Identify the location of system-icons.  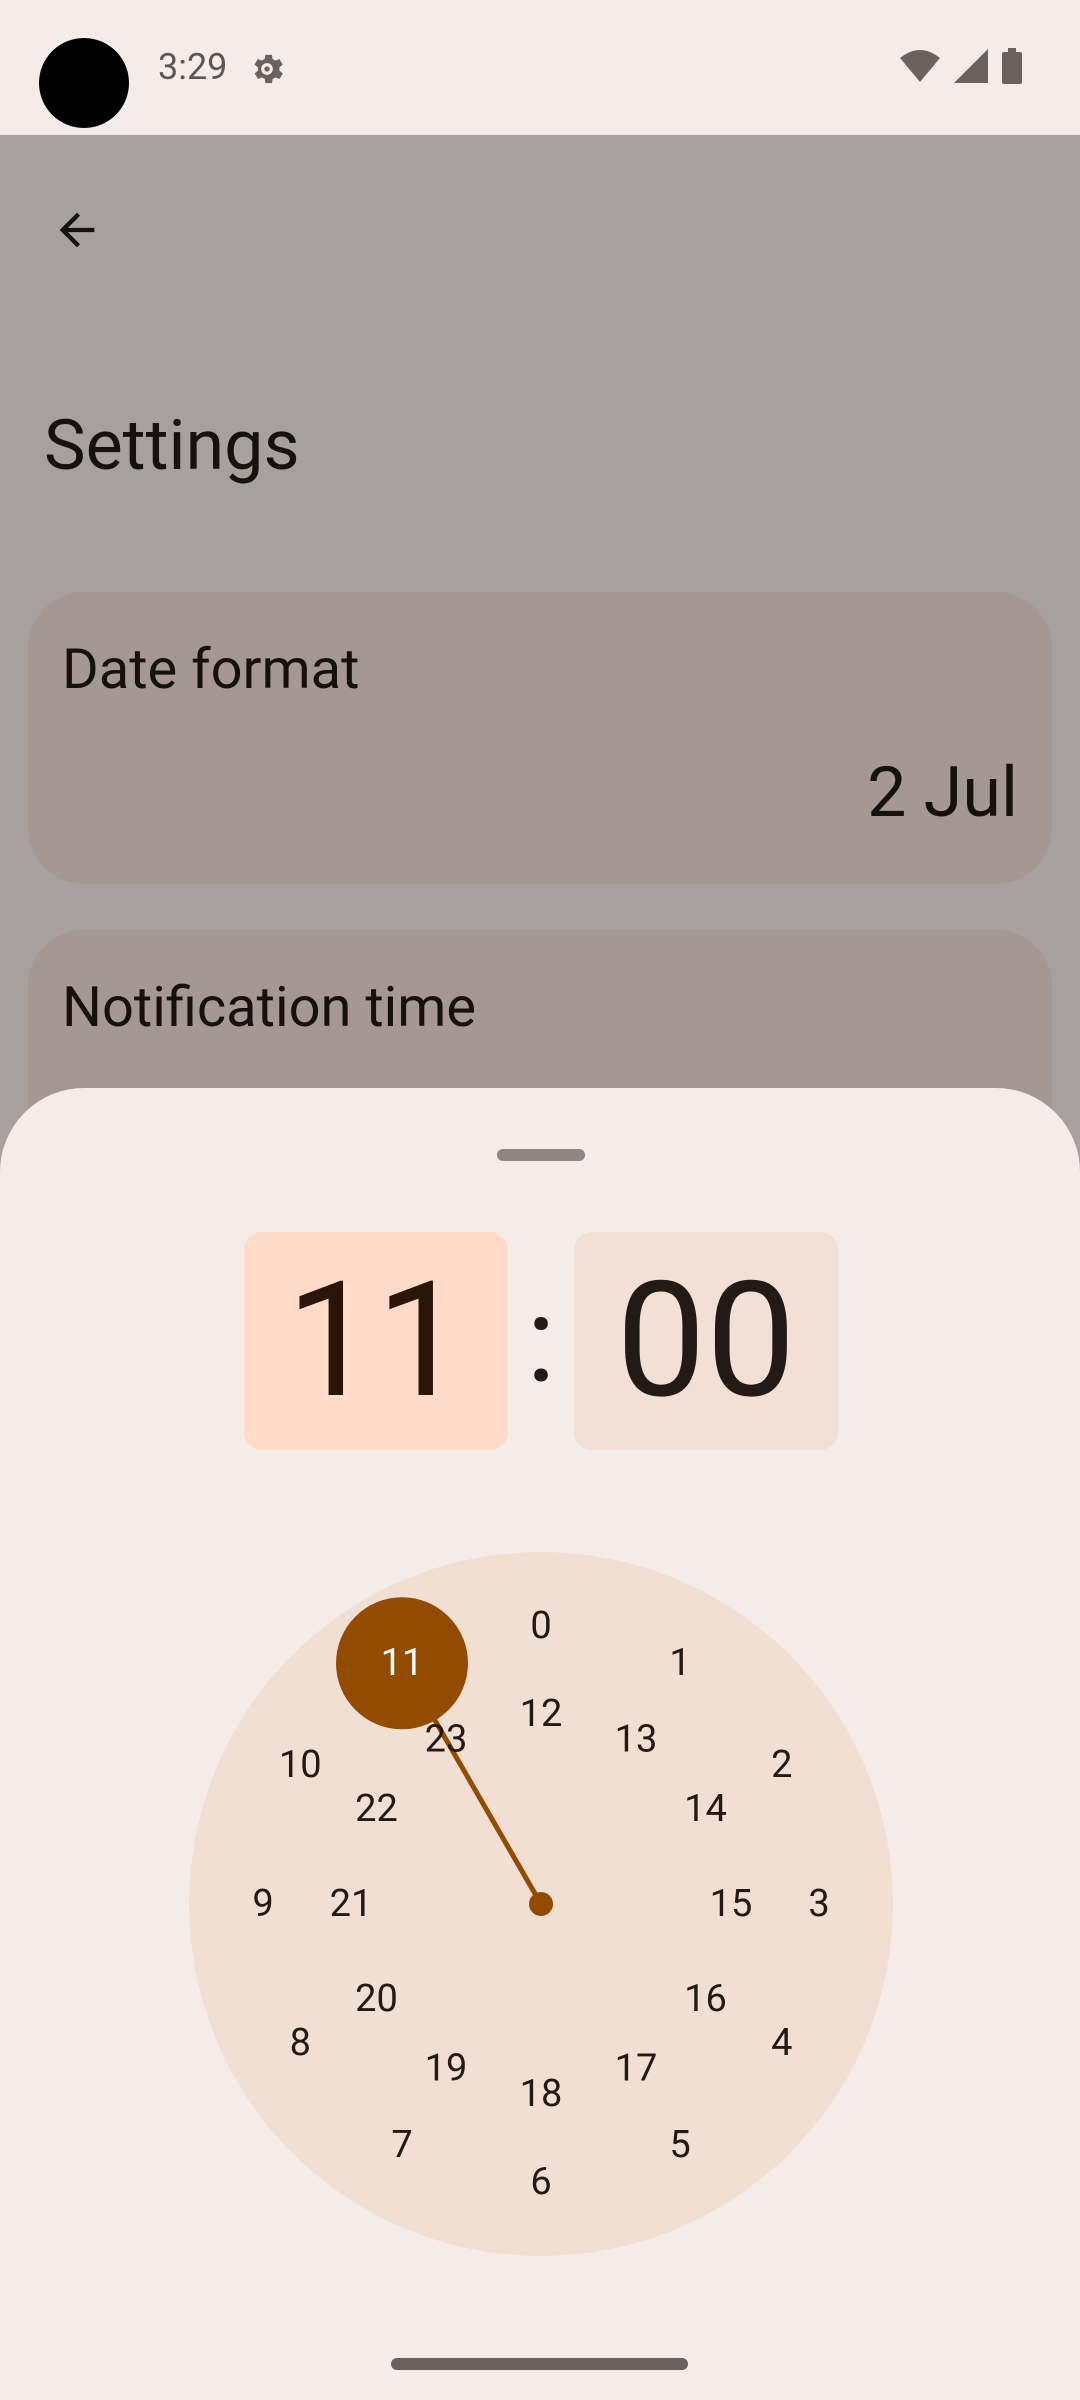
(961, 66).